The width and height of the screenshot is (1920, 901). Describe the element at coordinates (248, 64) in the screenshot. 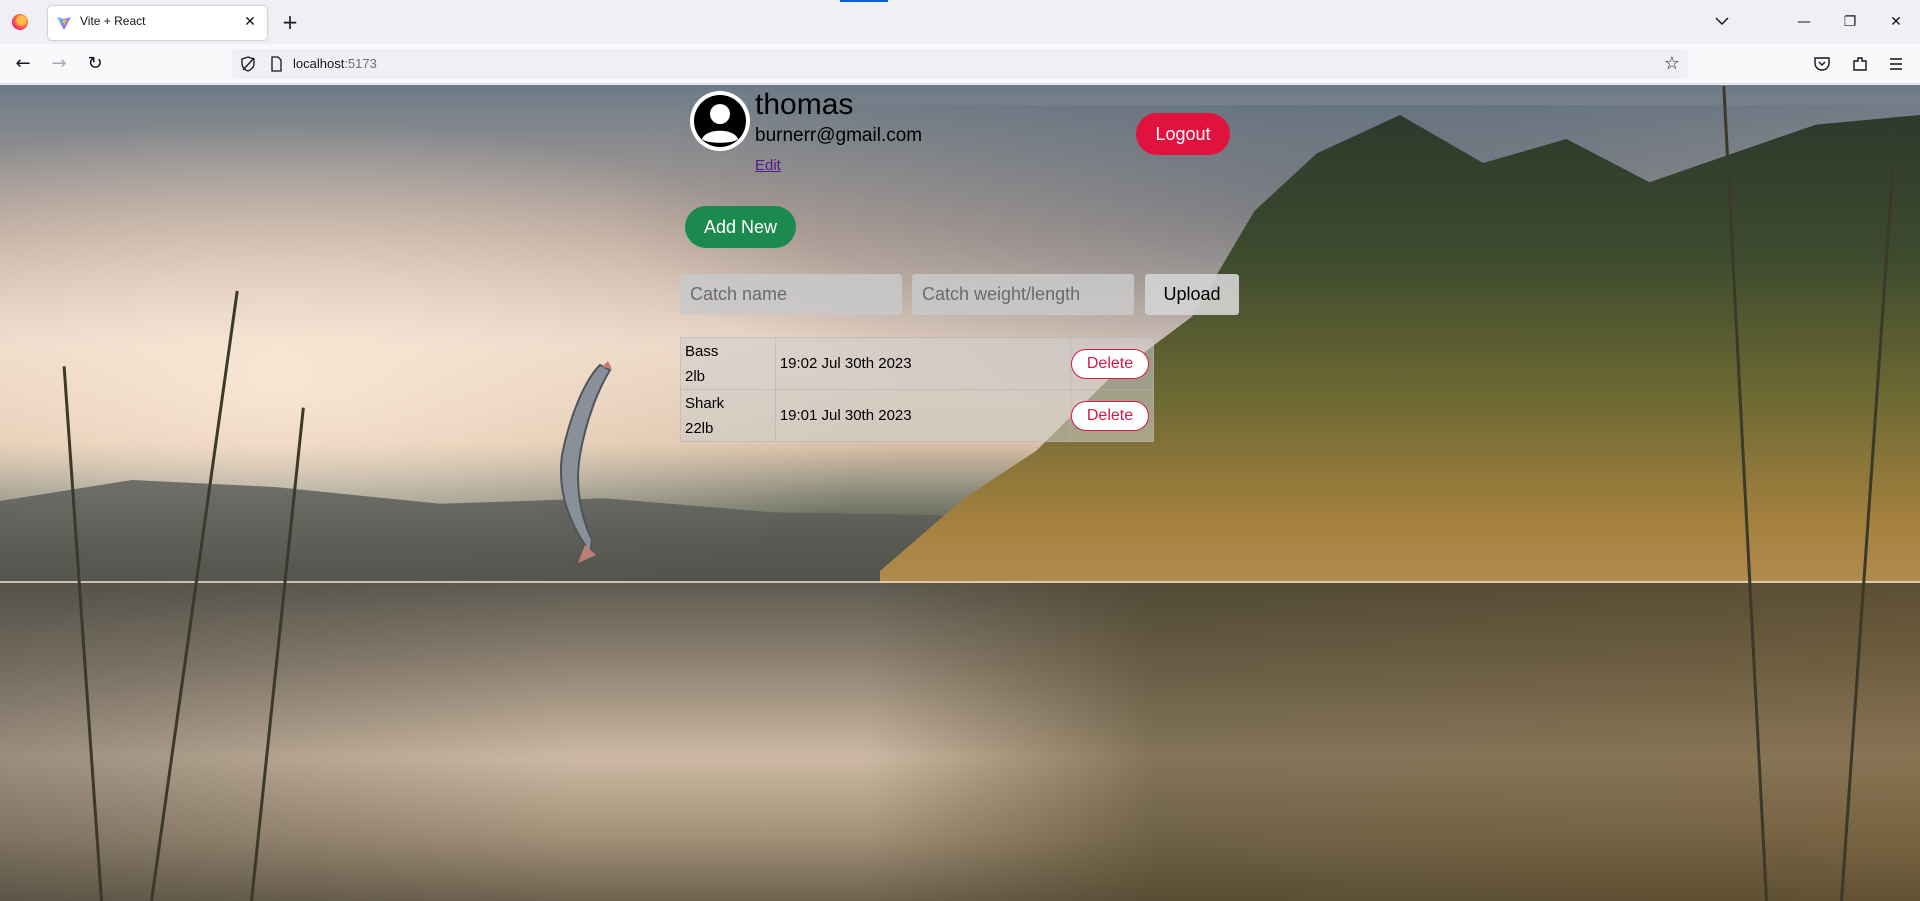

I see `tracking-shield-icon` at that location.